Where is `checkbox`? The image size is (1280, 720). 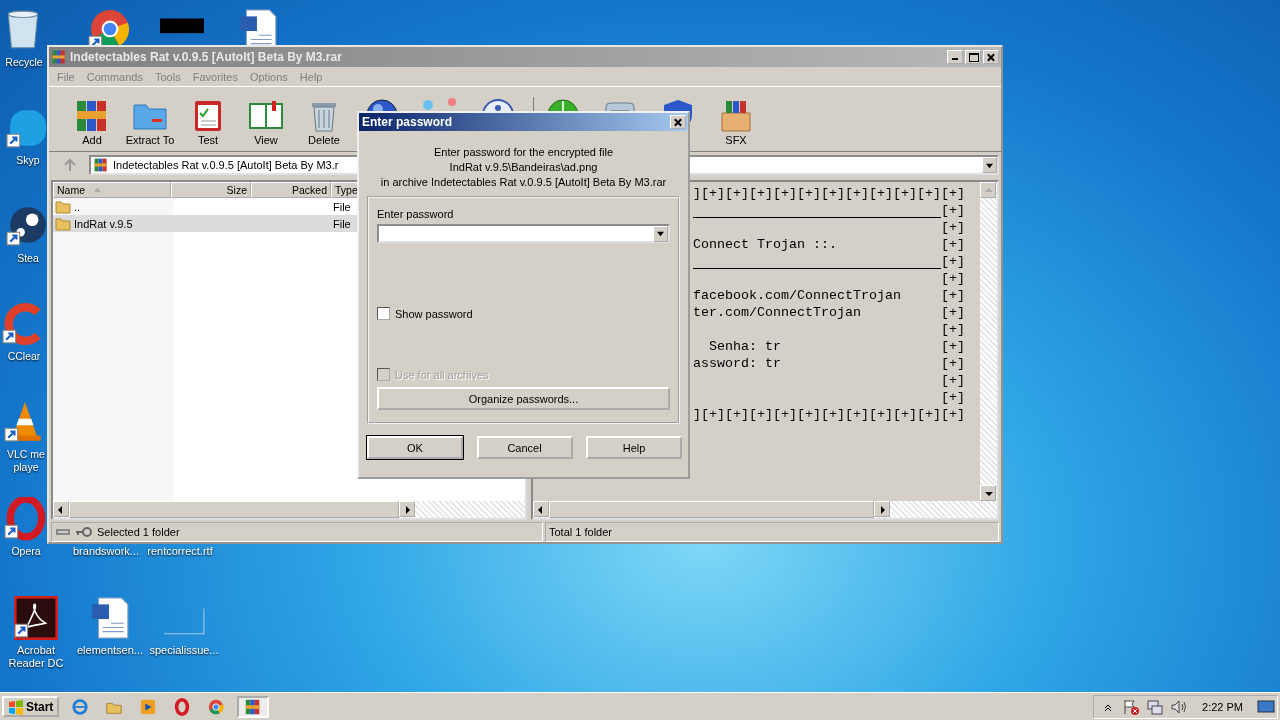
checkbox is located at coordinates (383, 313).